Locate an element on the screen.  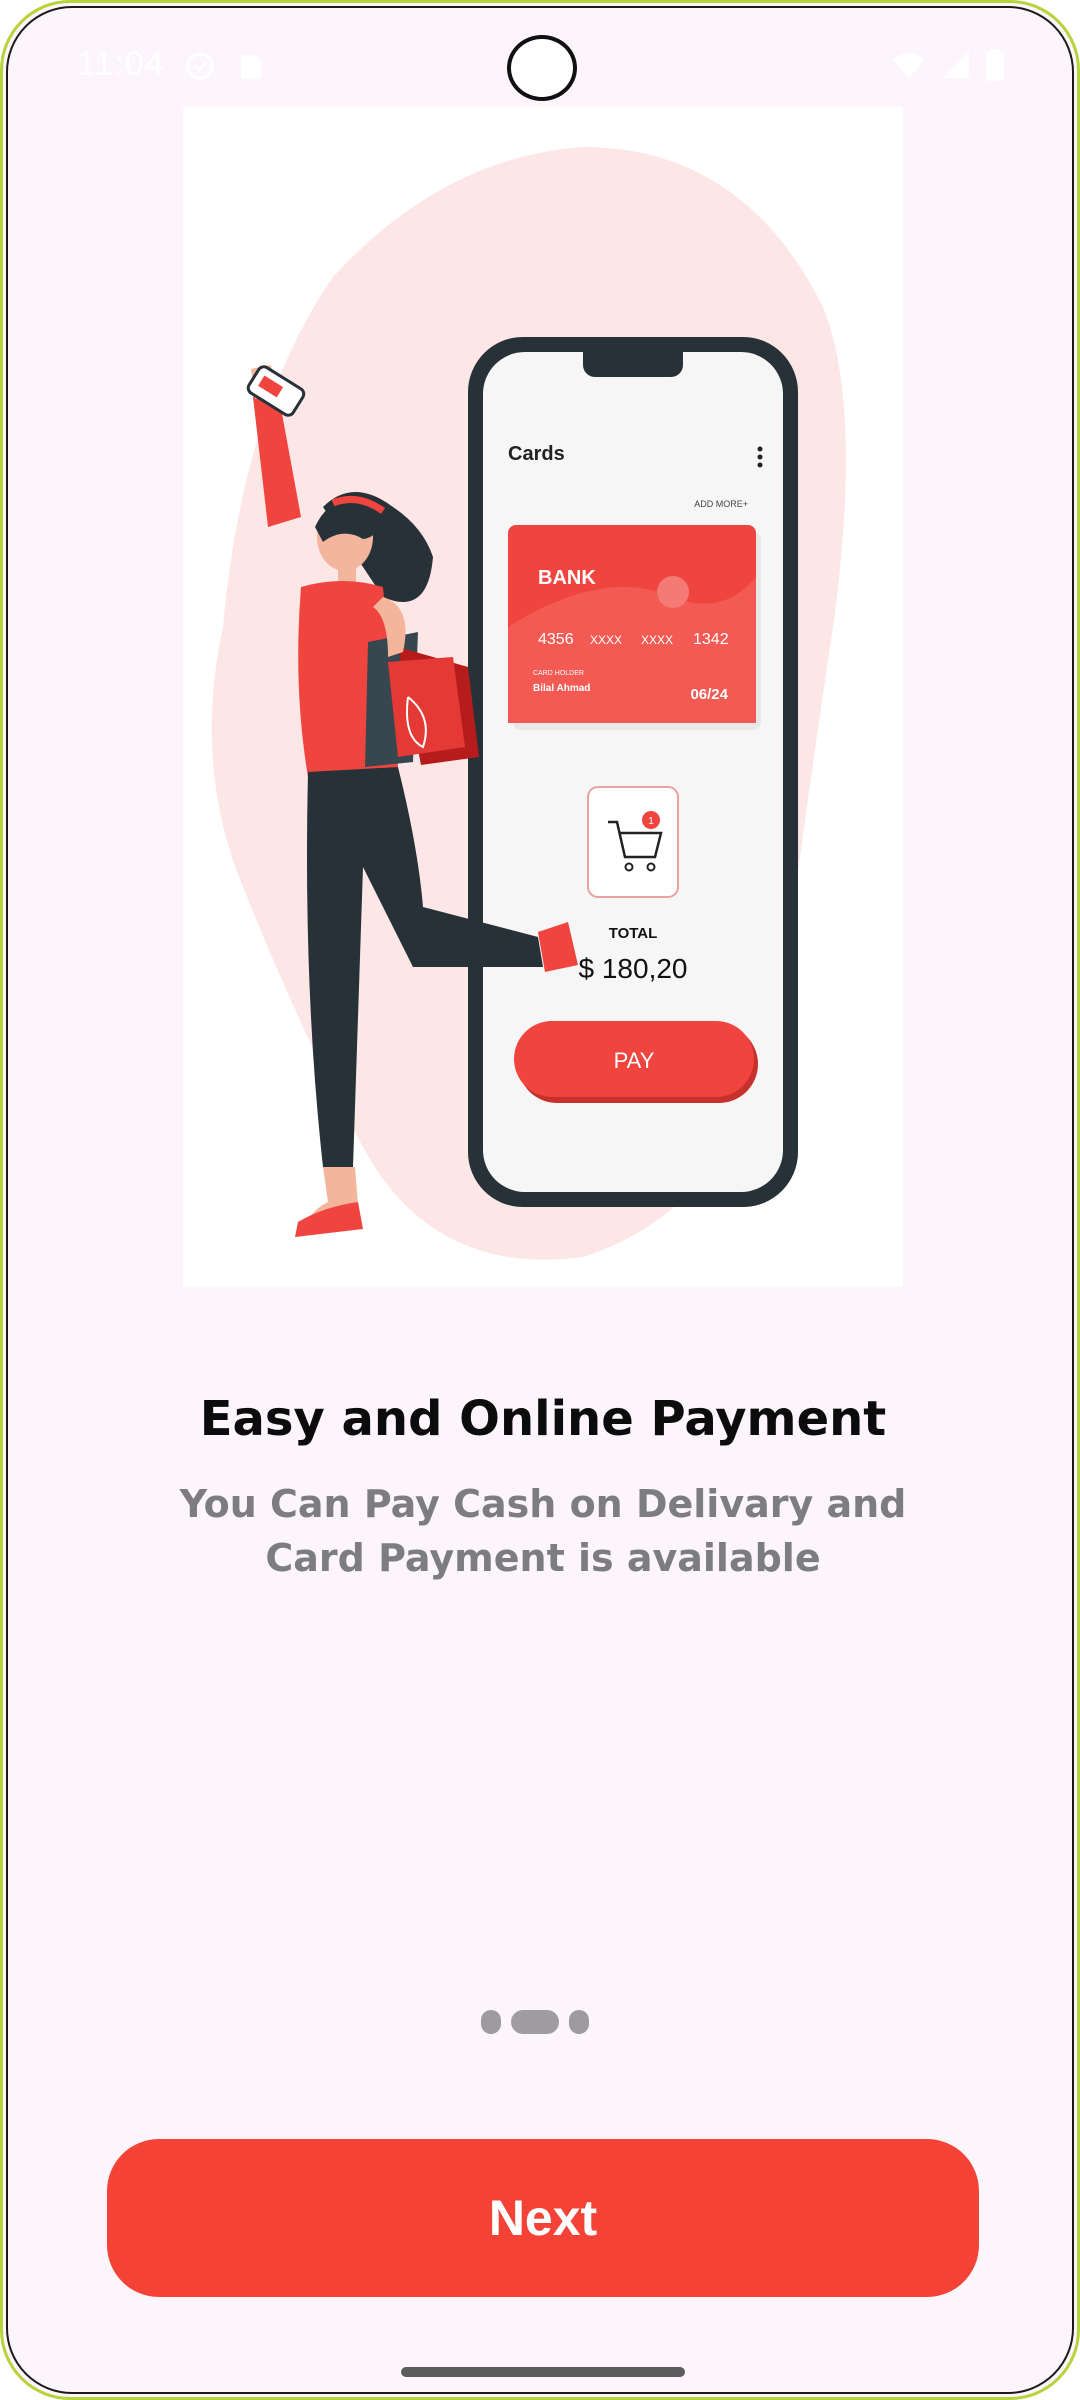
card-number-group-2: XXXX is located at coordinates (606, 640).